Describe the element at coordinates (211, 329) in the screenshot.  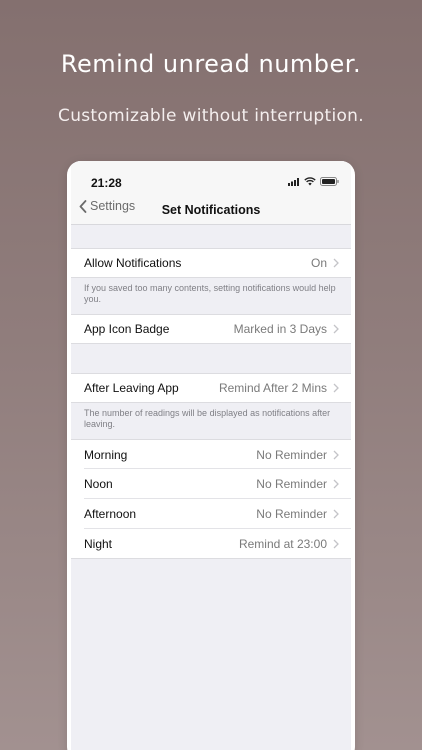
I see `app-icon-badge-row: App Icon Badge Marked in 3 Days` at that location.